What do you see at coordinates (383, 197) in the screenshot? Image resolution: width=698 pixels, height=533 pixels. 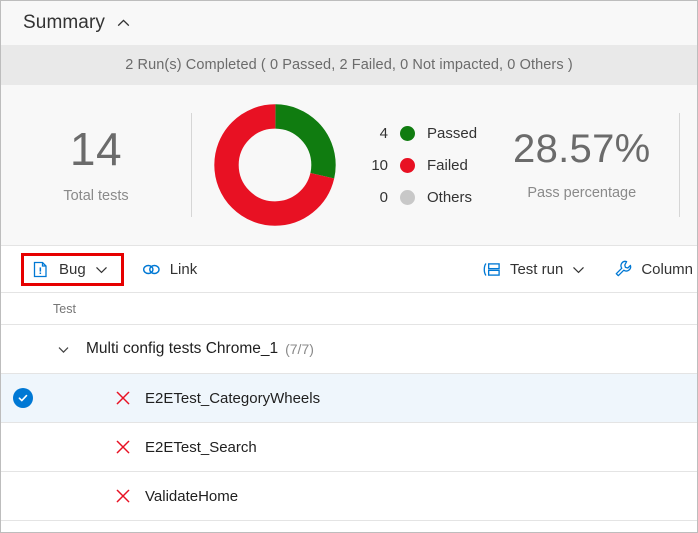 I see `legend-count-others: 0` at bounding box center [383, 197].